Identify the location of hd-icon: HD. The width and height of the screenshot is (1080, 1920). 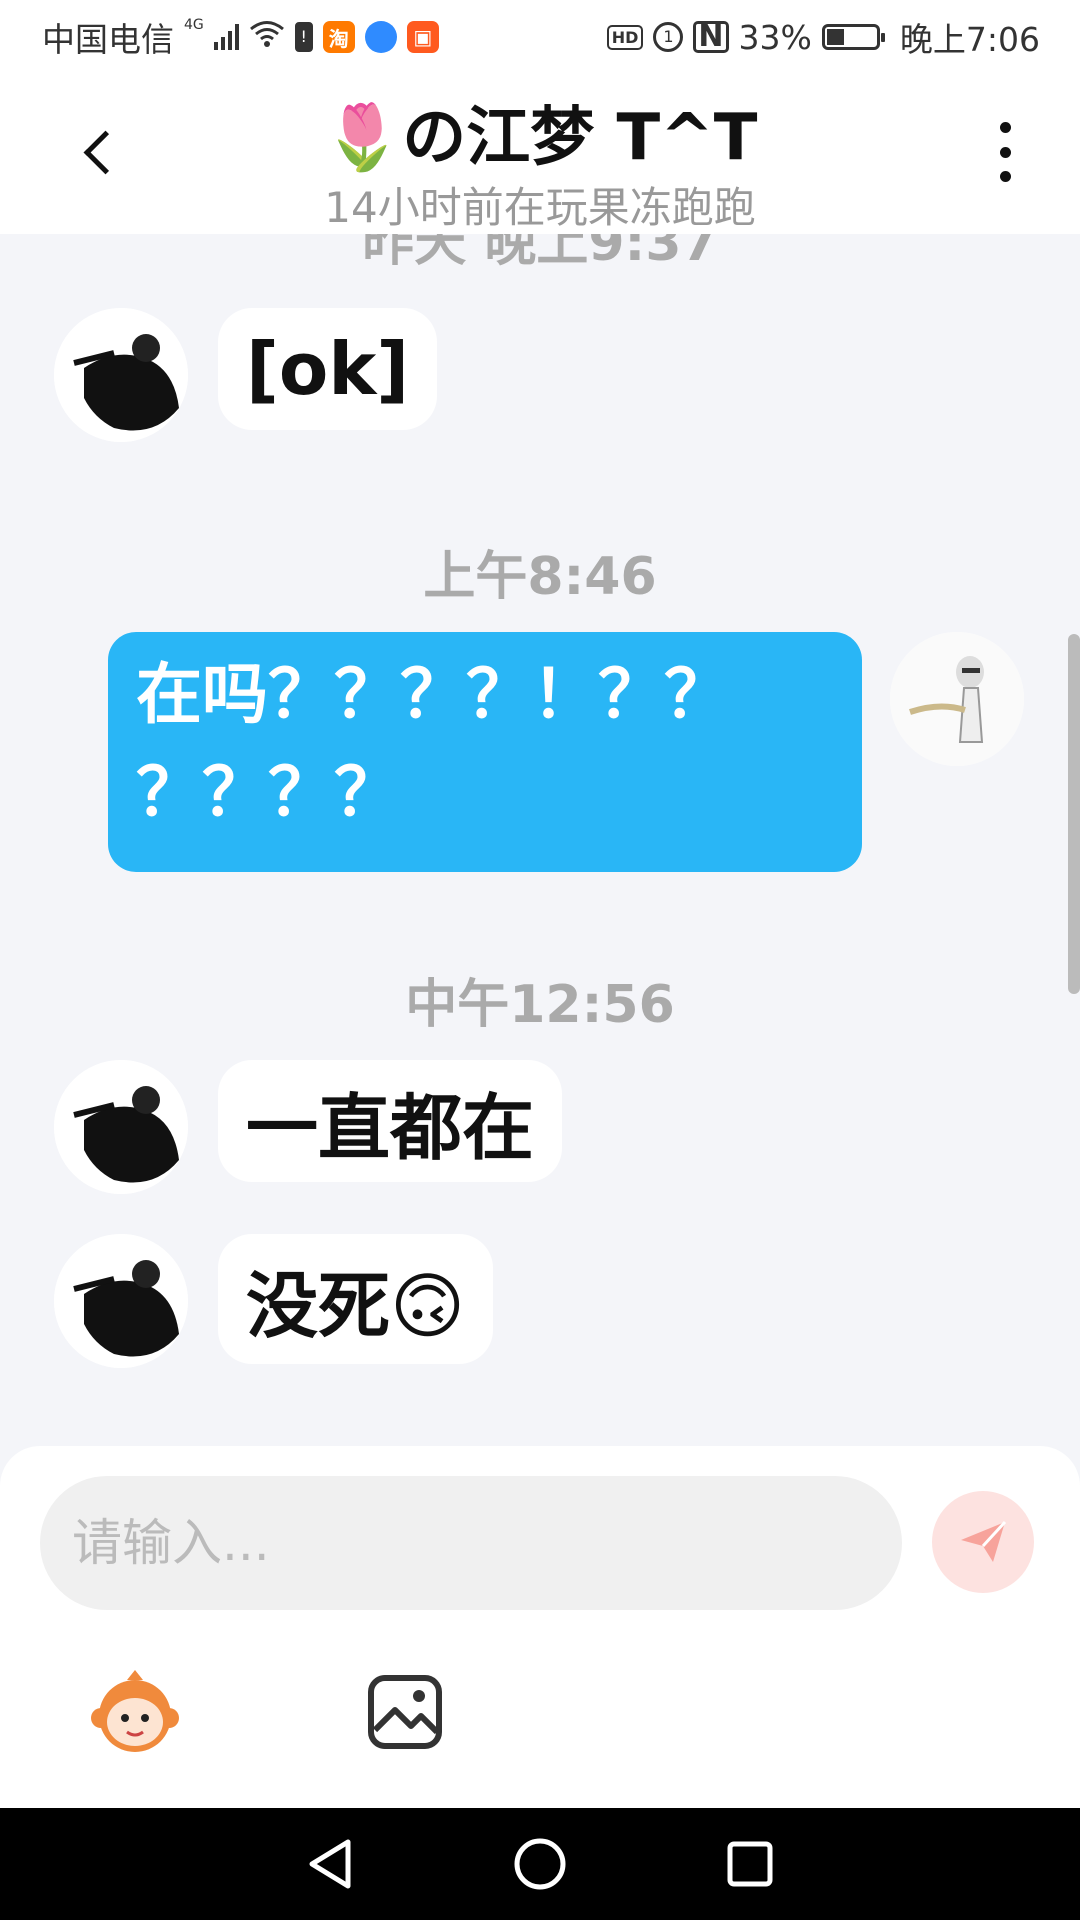
(625, 37).